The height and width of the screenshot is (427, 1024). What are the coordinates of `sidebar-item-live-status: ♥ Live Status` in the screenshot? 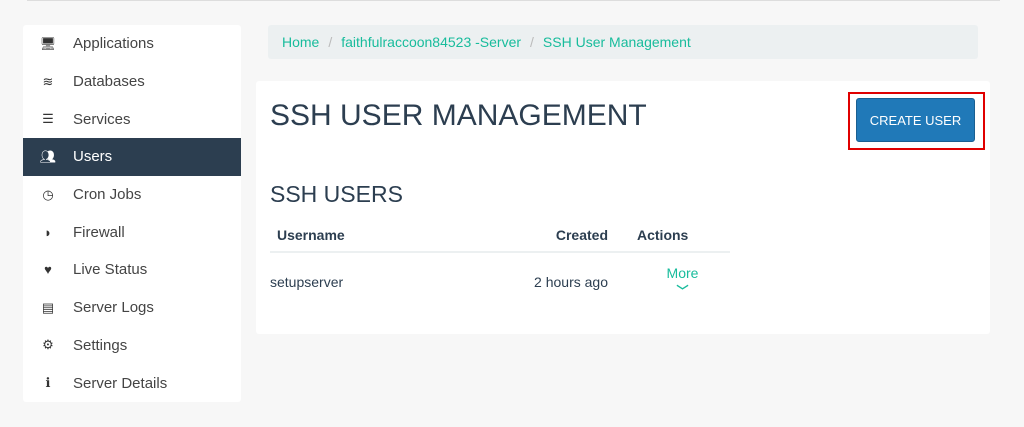 It's located at (132, 270).